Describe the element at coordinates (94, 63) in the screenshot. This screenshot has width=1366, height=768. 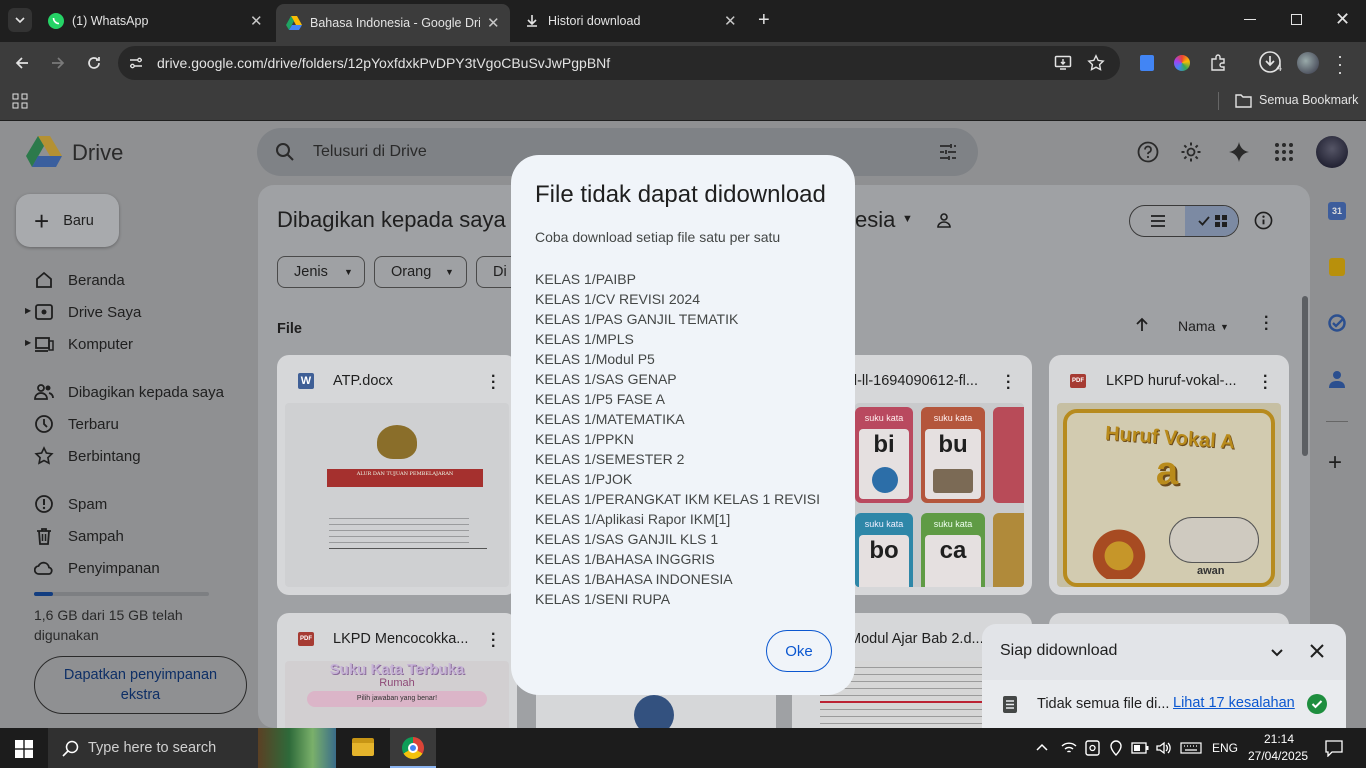
I see `reload-icon` at that location.